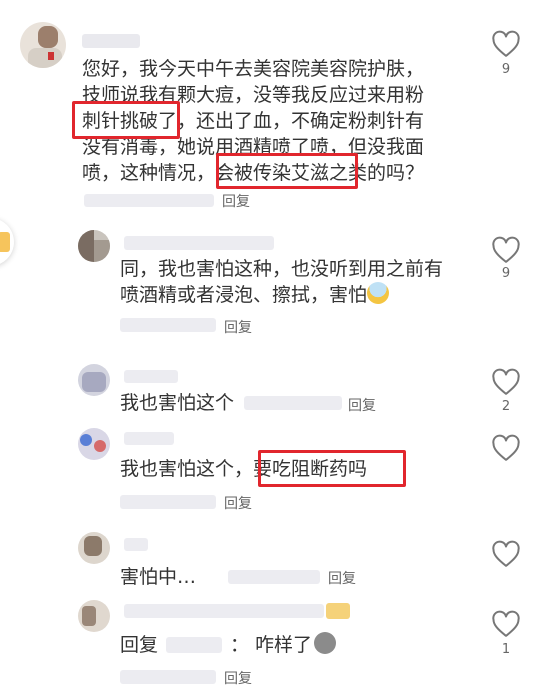 This screenshot has height=693, width=540. Describe the element at coordinates (506, 406) in the screenshot. I see `like-count: 2` at that location.